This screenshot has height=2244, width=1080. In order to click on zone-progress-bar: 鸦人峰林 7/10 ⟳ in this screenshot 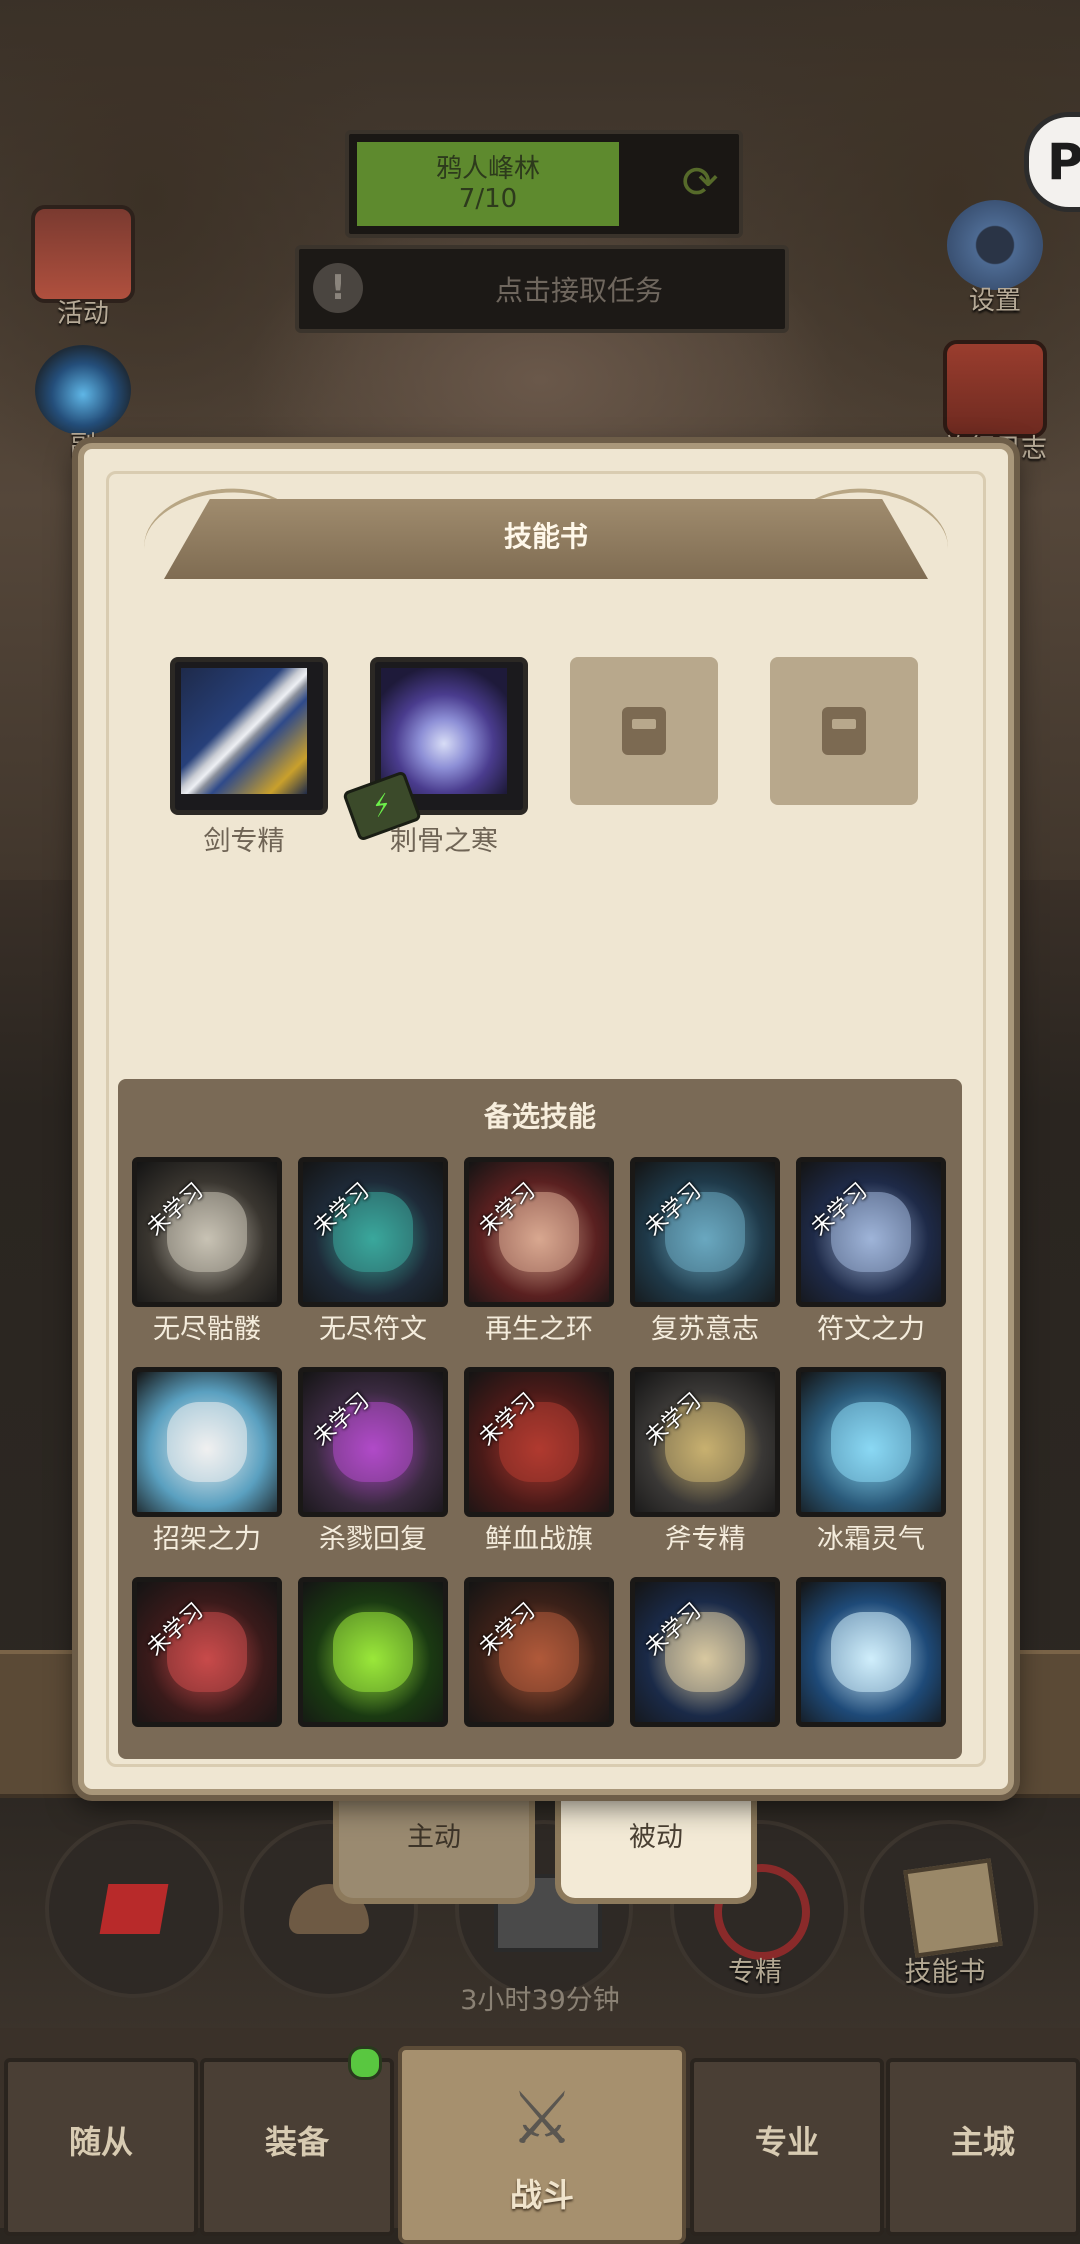, I will do `click(544, 184)`.